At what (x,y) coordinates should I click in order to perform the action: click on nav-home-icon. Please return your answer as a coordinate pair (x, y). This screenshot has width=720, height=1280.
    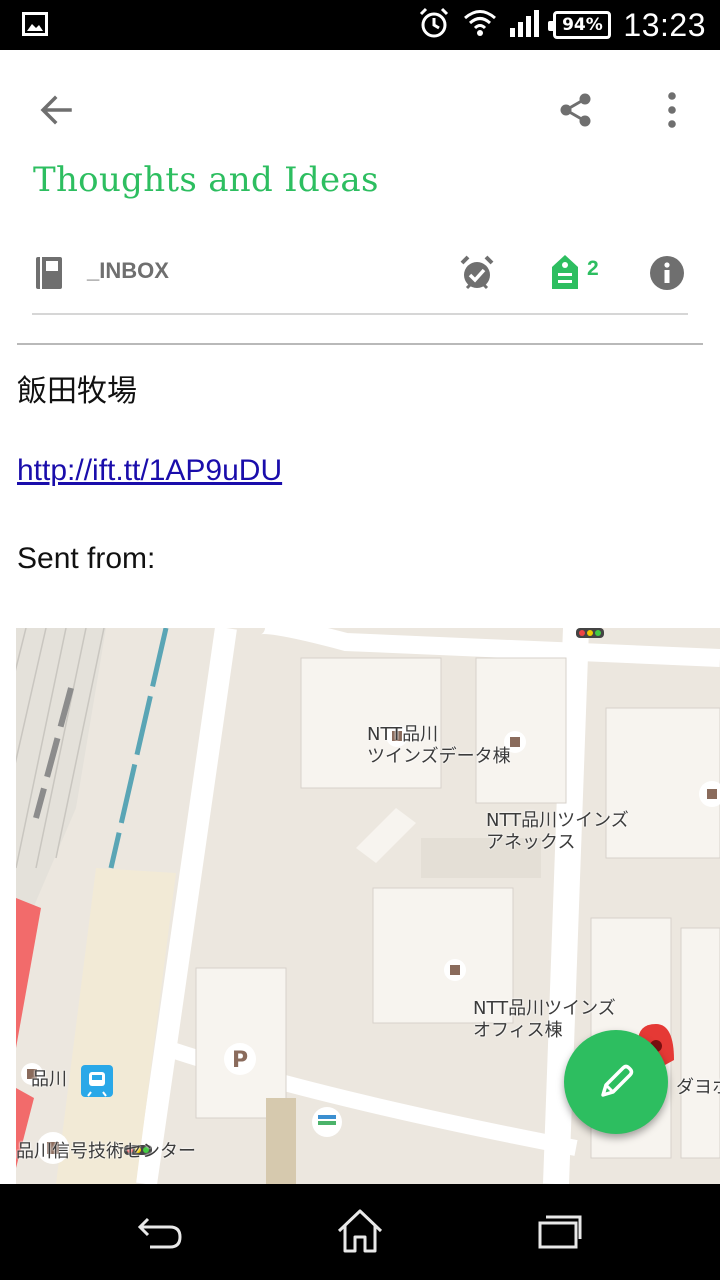
    Looking at the image, I should click on (360, 1231).